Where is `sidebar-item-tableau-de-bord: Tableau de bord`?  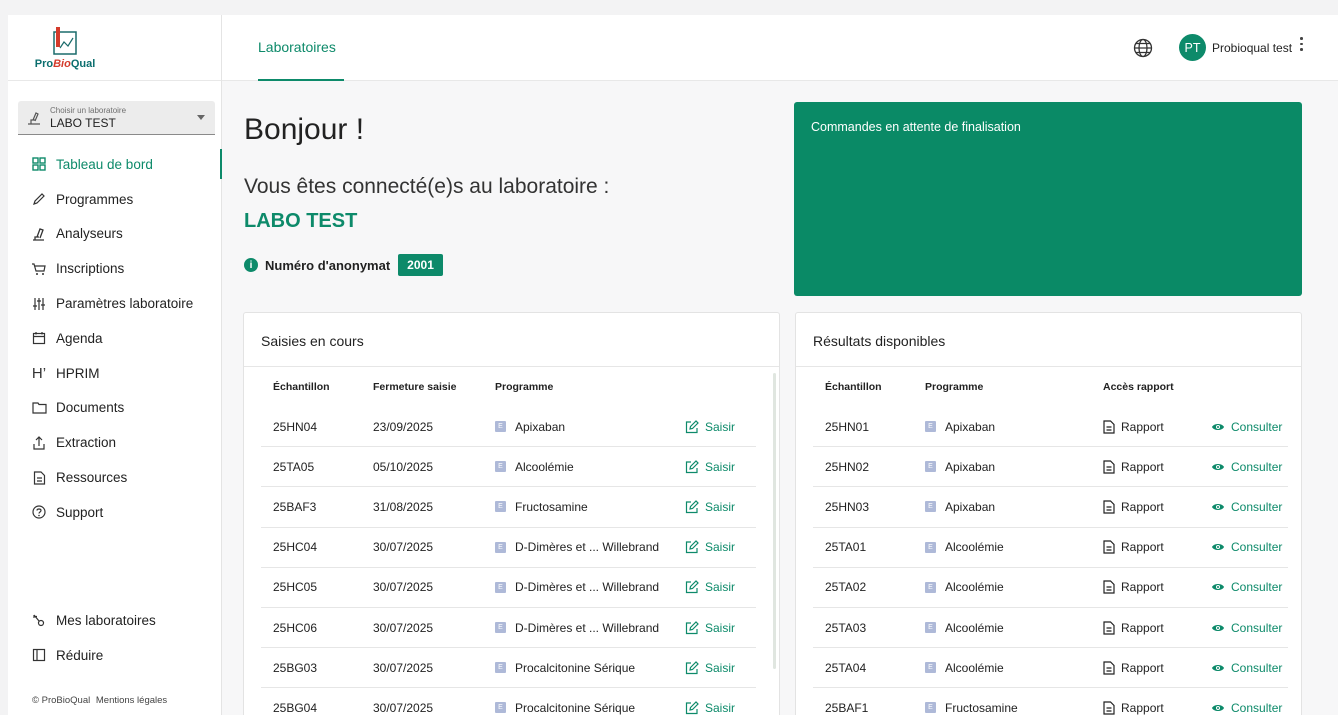 sidebar-item-tableau-de-bord: Tableau de bord is located at coordinates (115, 164).